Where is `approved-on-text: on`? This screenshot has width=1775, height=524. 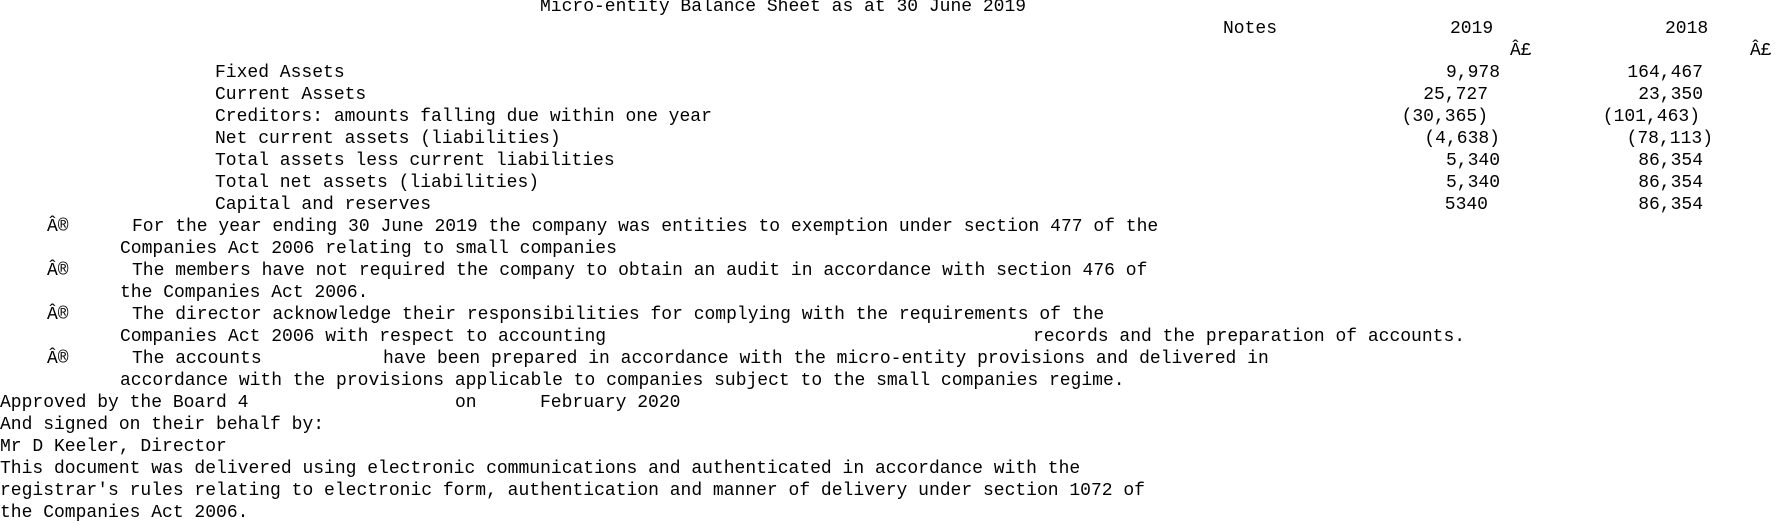
approved-on-text: on is located at coordinates (466, 403).